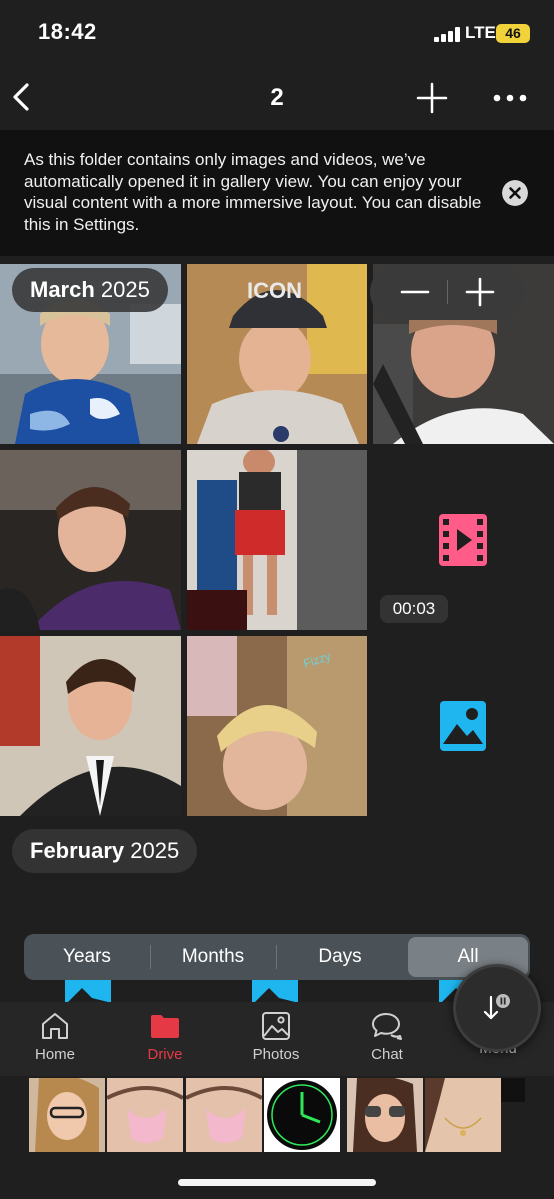  I want to click on svg-text: ICON, so click(274, 290).